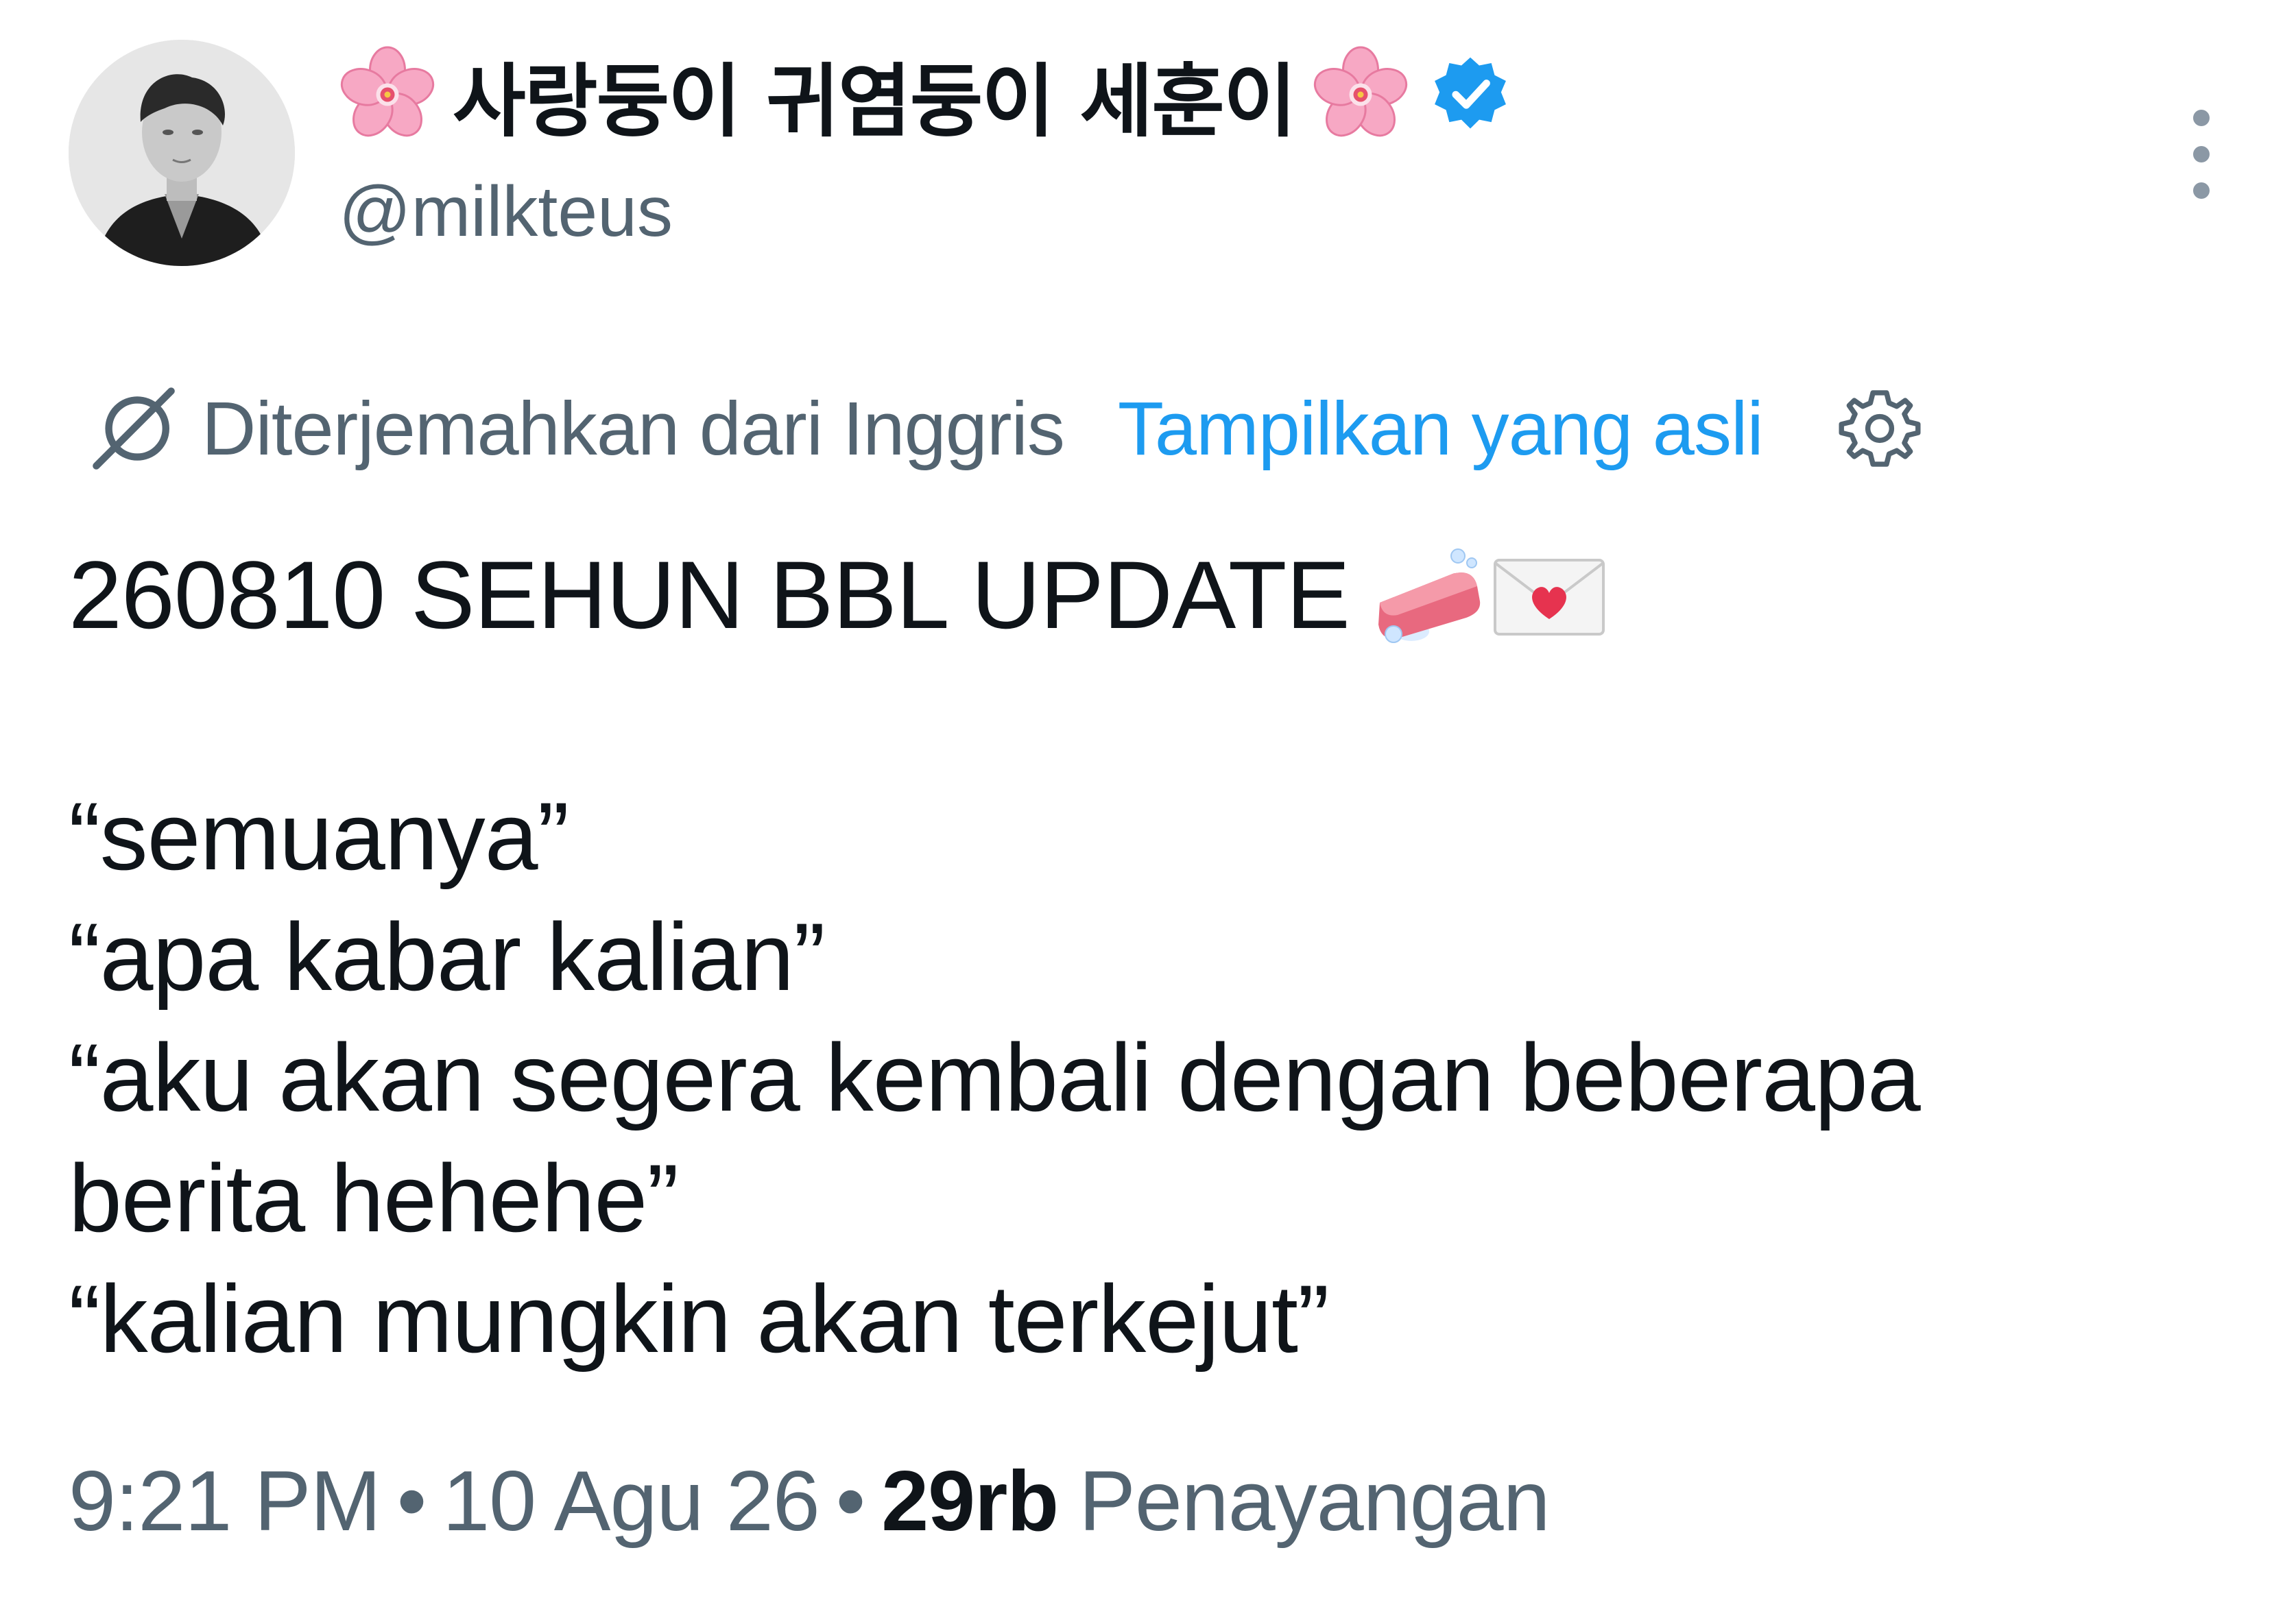 This screenshot has width=2296, height=1607. I want to click on tweet-time: 9:21 PM, so click(225, 1501).